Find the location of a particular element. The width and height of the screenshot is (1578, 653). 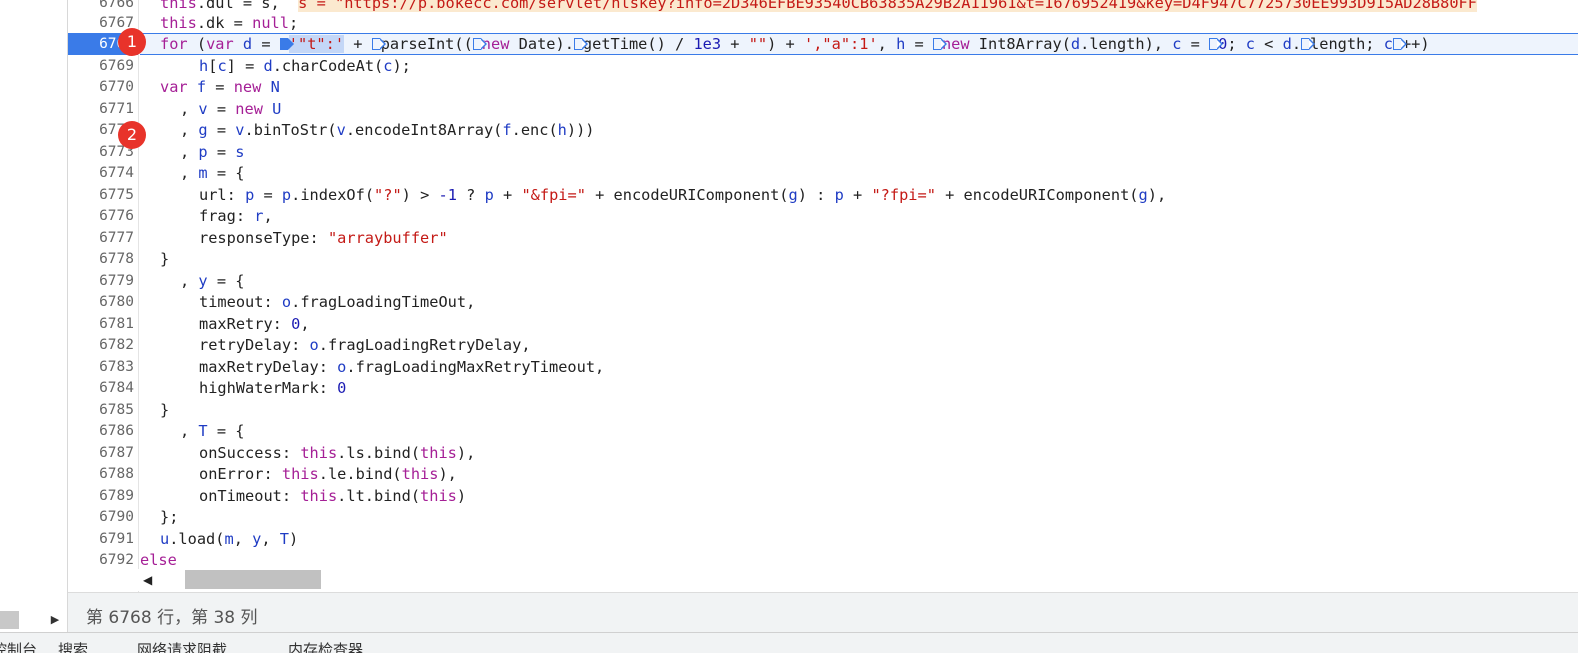

scroll-left-arrow-icon: ◀ is located at coordinates (147, 580).